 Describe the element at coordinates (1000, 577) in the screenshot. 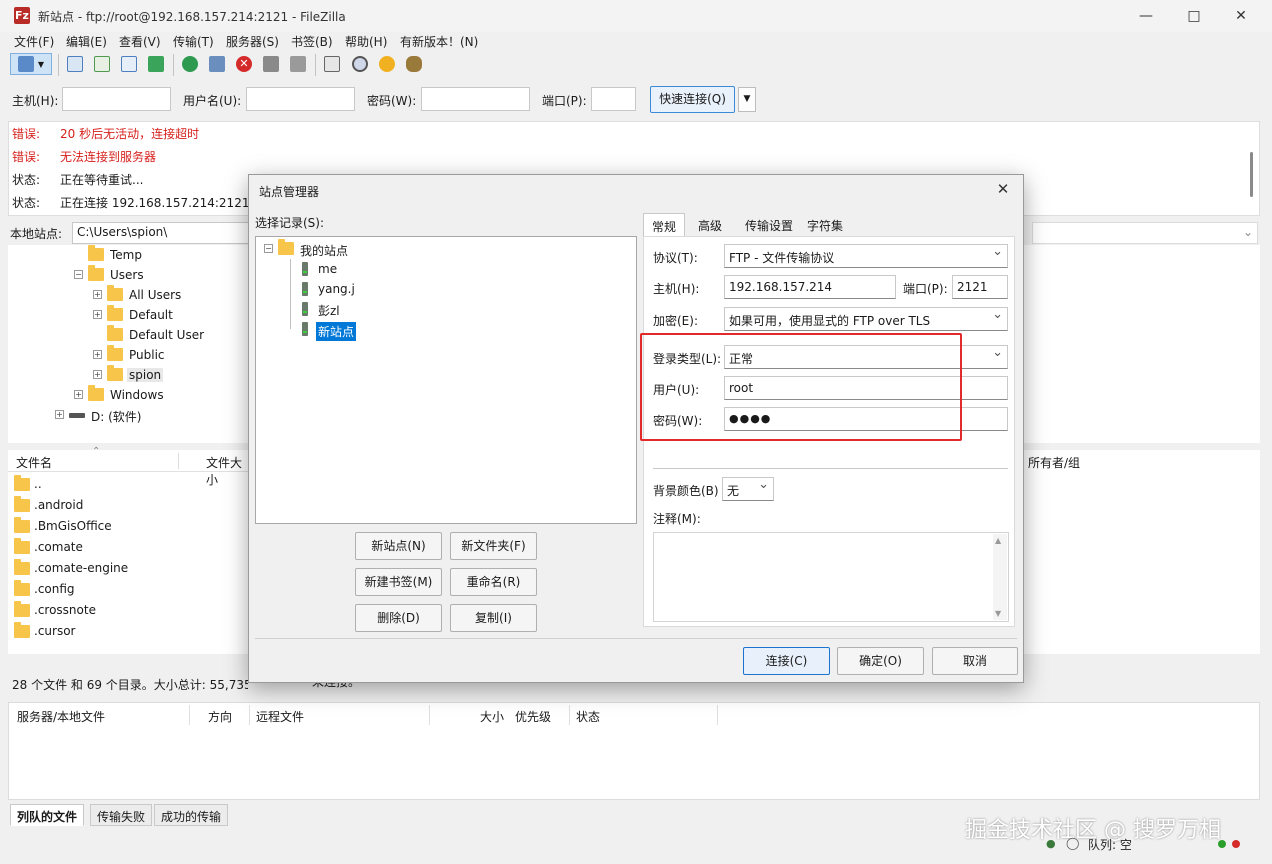

I see `notes-scrollbar: ▲ ▼` at that location.